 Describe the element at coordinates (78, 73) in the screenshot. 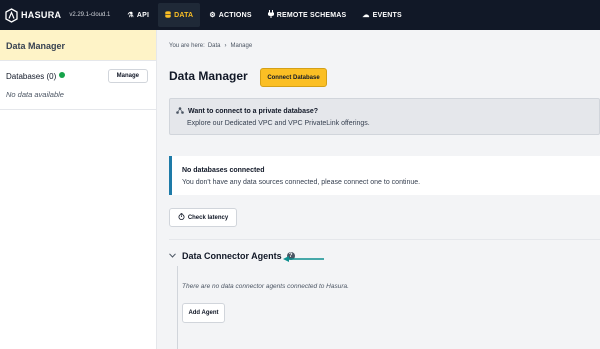

I see `databases-row: Databases (0) Manage` at that location.